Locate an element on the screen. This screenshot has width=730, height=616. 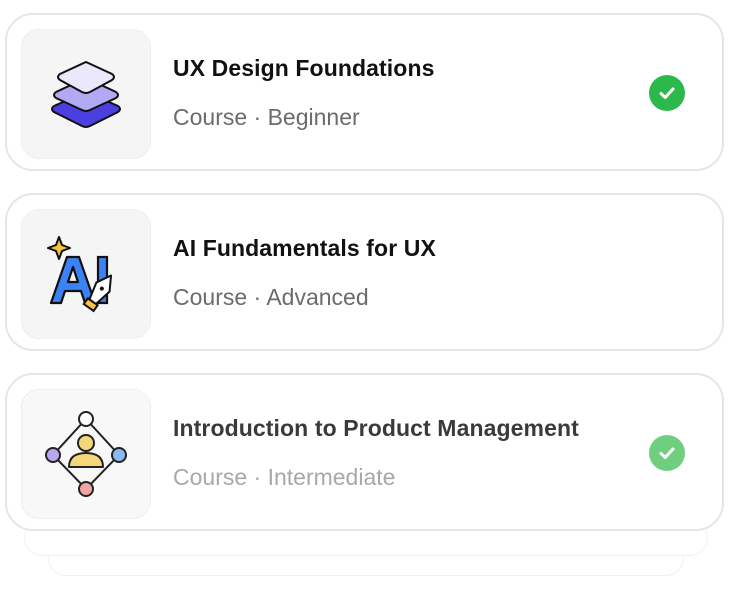
course-meta: Course · Beginner is located at coordinates (266, 117).